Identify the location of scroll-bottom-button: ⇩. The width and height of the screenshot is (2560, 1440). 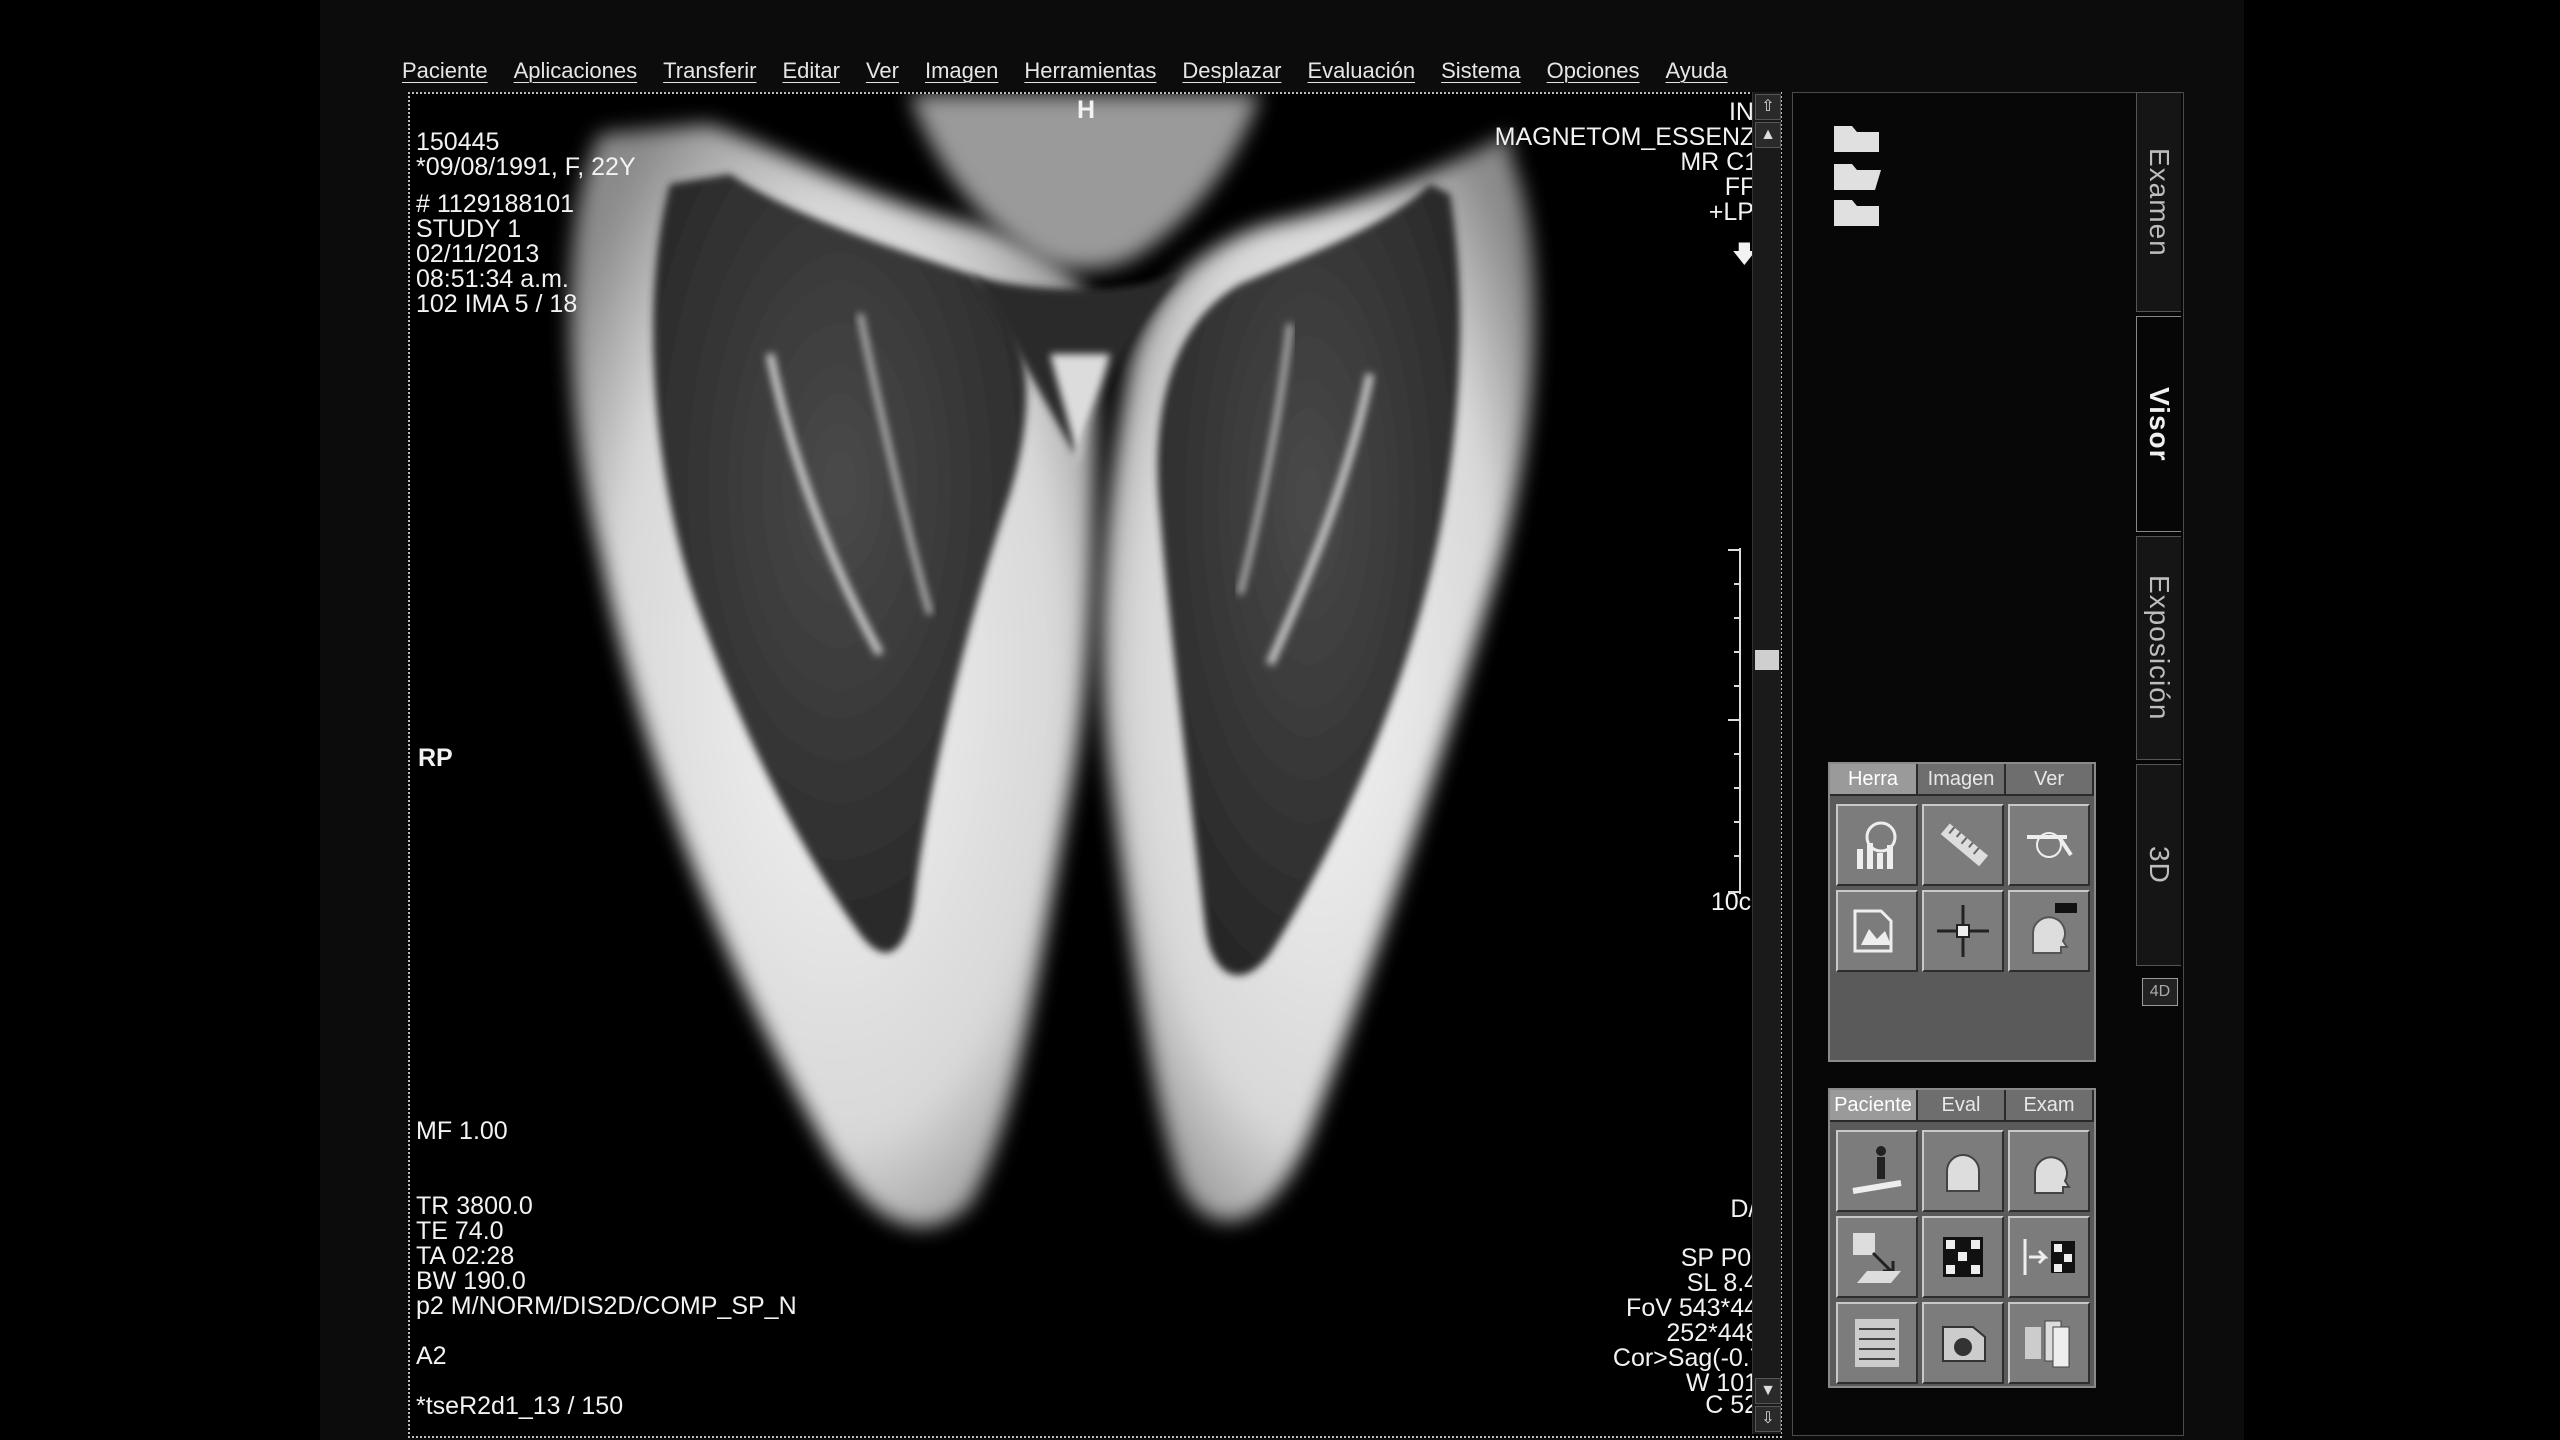
(1768, 1419).